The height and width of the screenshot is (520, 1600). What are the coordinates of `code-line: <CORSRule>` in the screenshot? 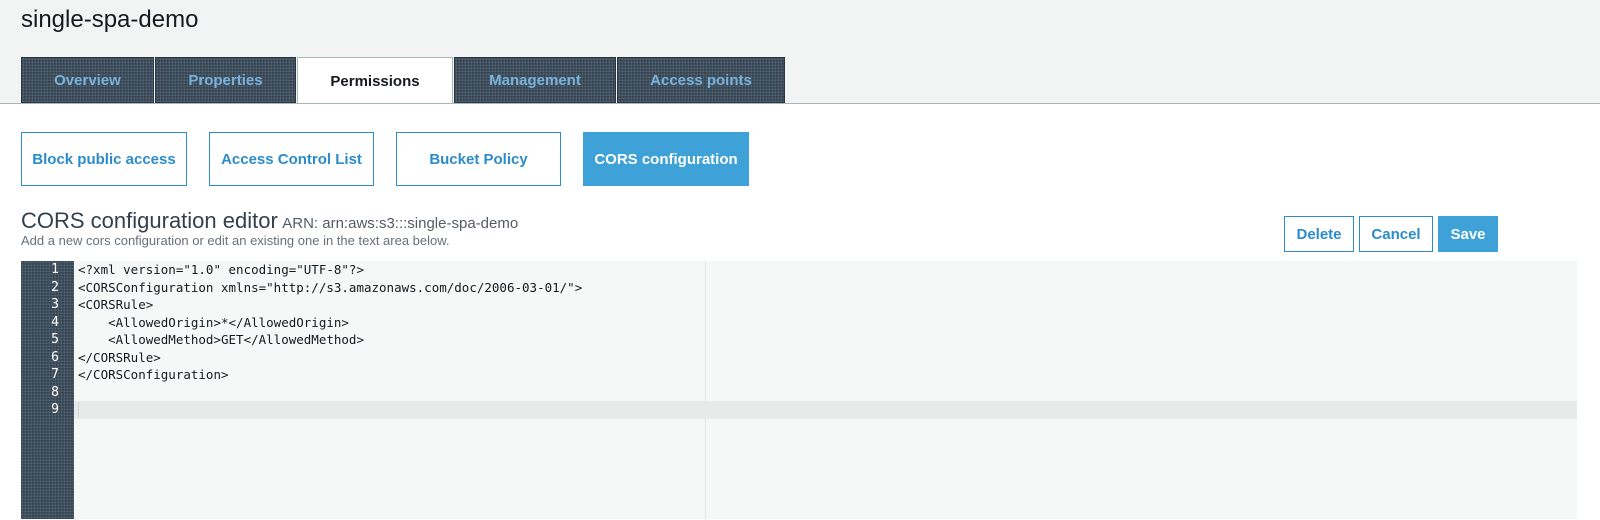 It's located at (330, 305).